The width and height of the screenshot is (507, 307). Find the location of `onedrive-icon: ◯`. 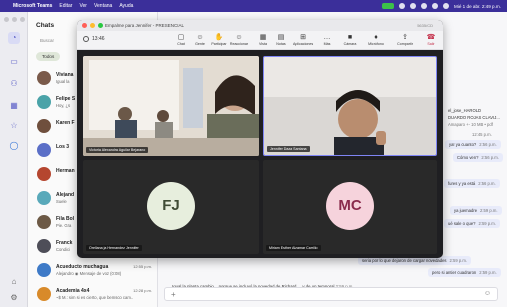

onedrive-icon: ◯ is located at coordinates (14, 146).